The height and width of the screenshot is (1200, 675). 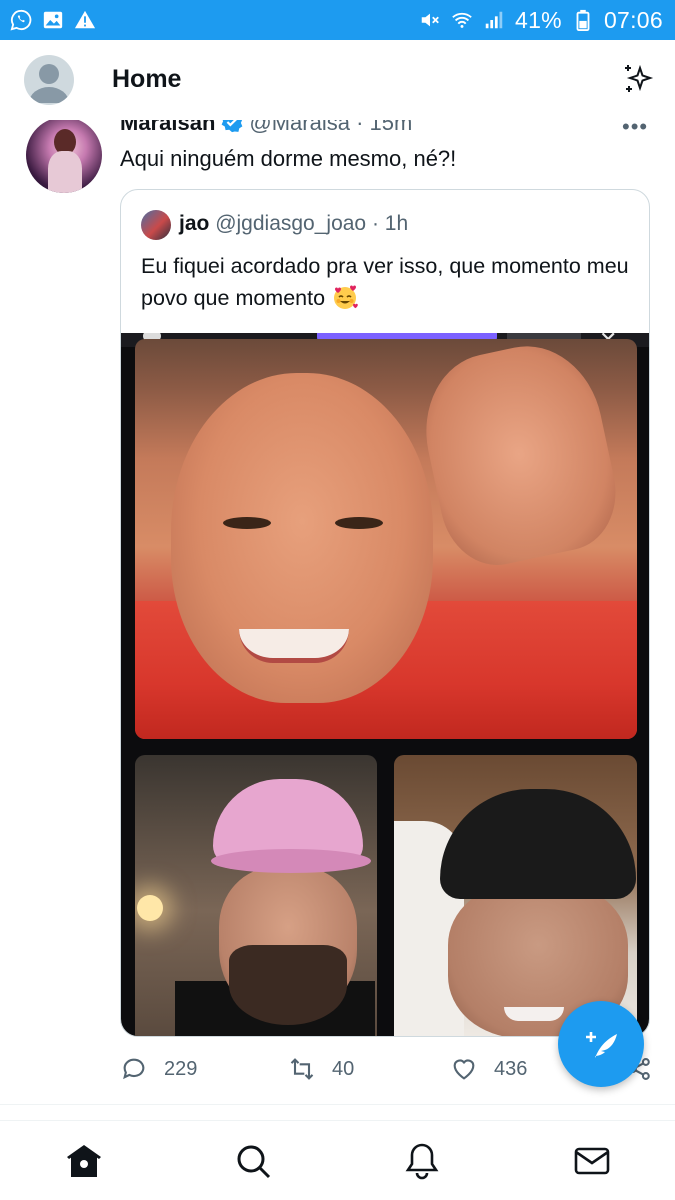 What do you see at coordinates (64, 155) in the screenshot?
I see `author-avatar` at bounding box center [64, 155].